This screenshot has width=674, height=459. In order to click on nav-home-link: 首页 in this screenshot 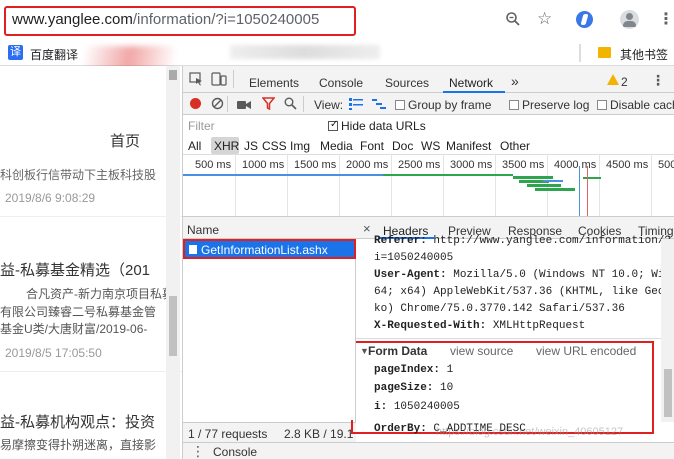, I will do `click(125, 140)`.